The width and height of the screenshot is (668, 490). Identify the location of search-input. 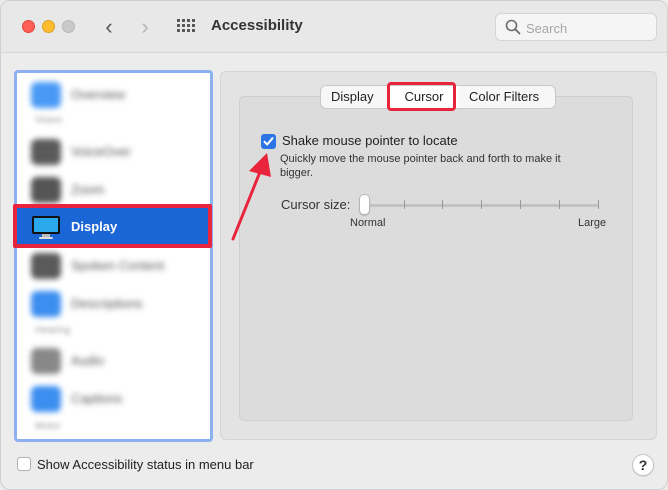
(588, 28).